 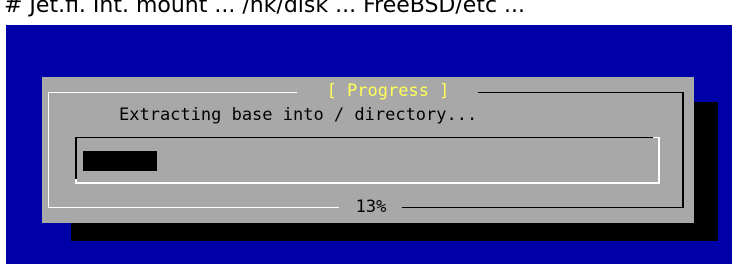 What do you see at coordinates (48, 149) in the screenshot?
I see `dialog-frame-left` at bounding box center [48, 149].